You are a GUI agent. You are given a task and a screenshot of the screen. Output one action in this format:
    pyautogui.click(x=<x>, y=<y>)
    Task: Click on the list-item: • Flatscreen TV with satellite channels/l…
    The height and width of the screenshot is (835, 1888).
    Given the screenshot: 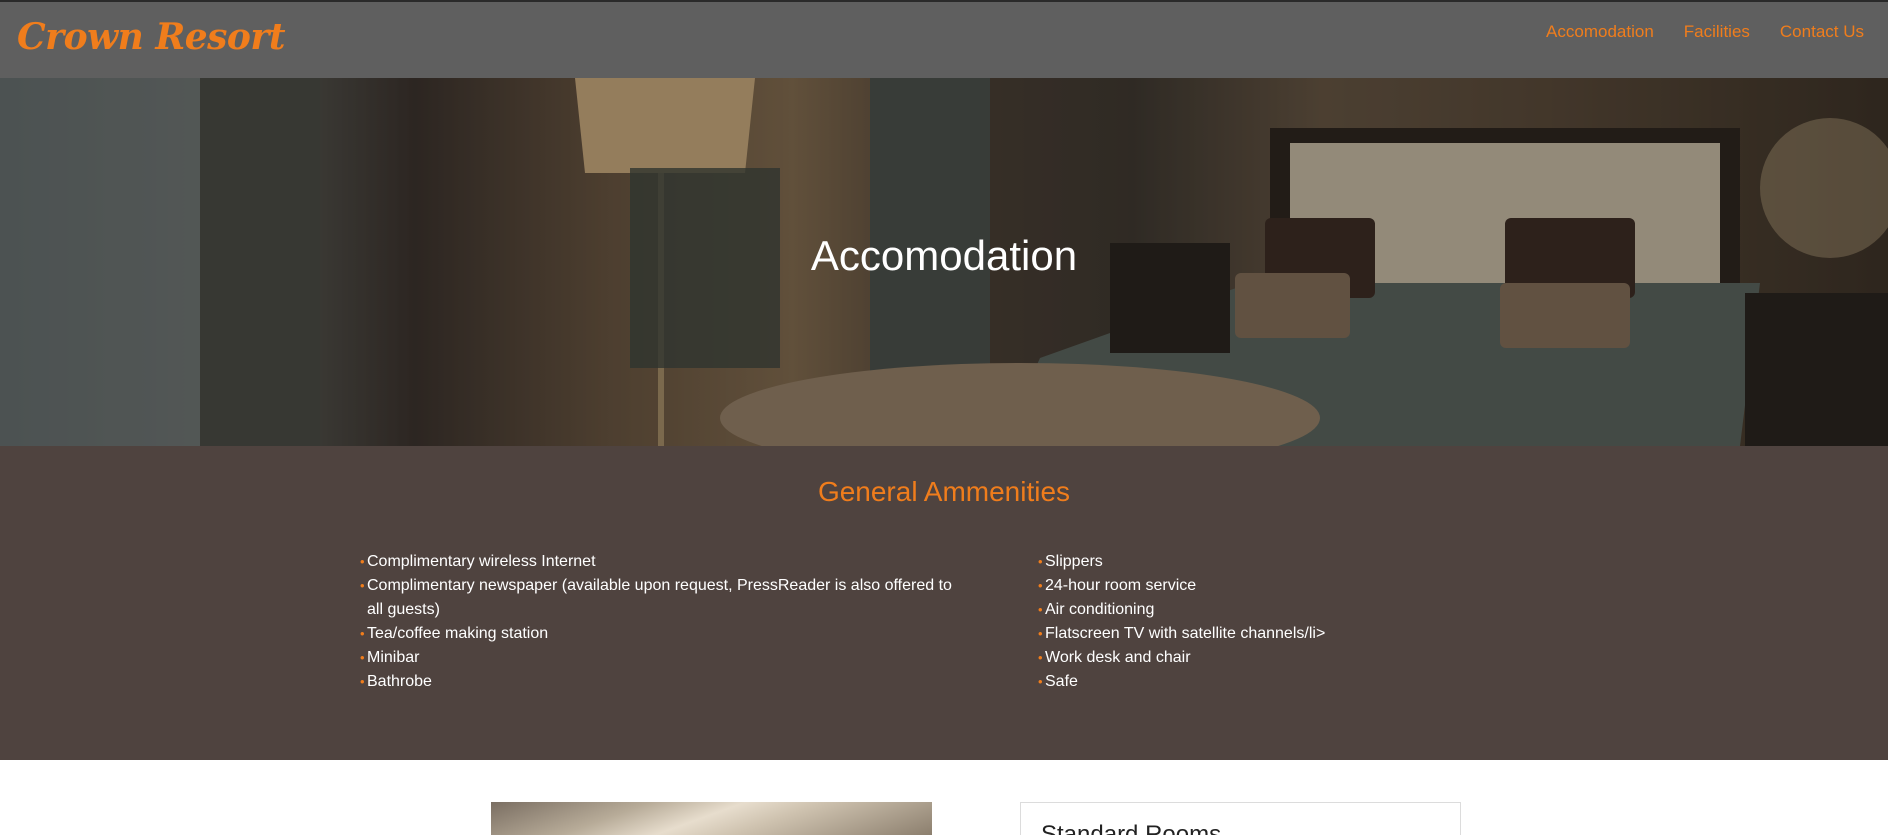 What is the action you would take?
    pyautogui.click(x=1248, y=634)
    